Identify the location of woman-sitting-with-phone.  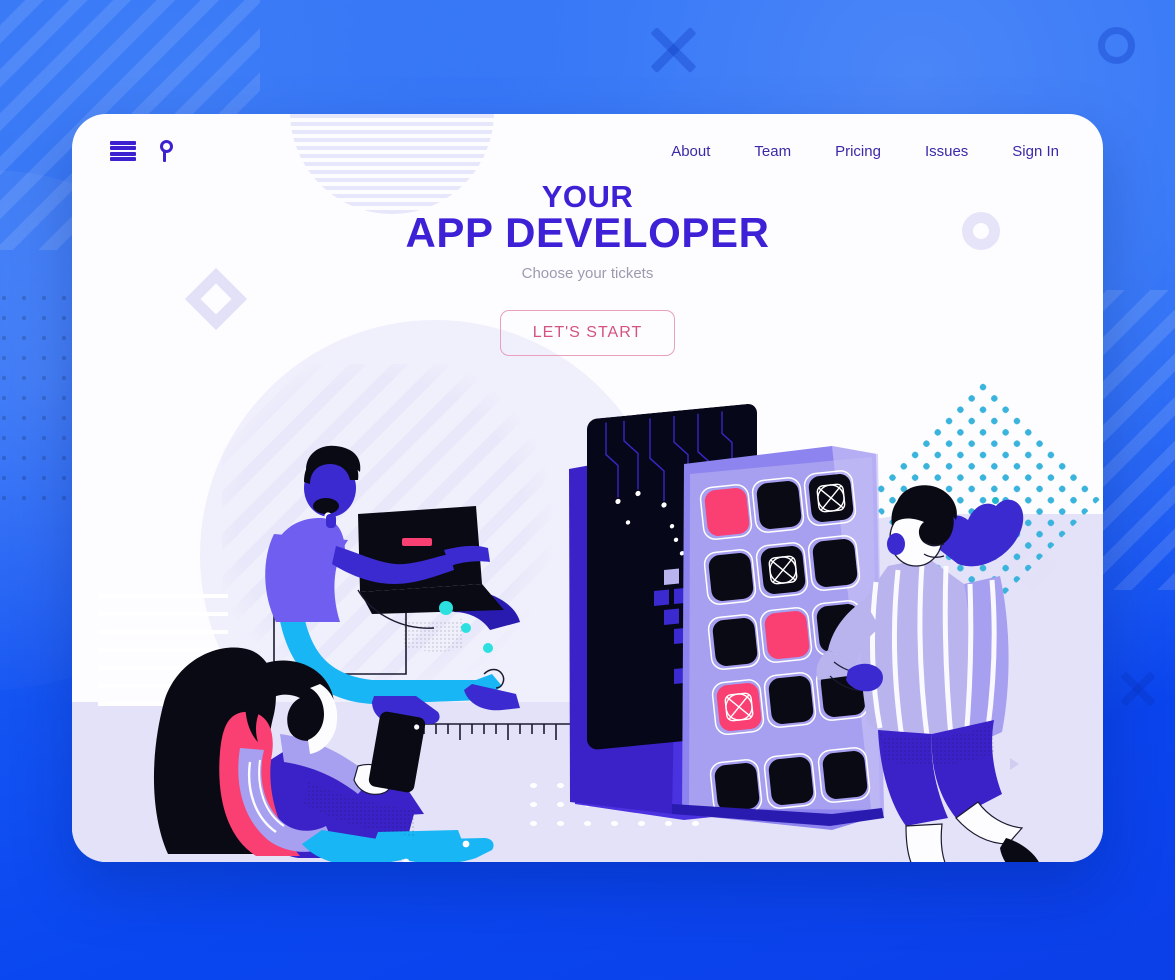
(323, 754).